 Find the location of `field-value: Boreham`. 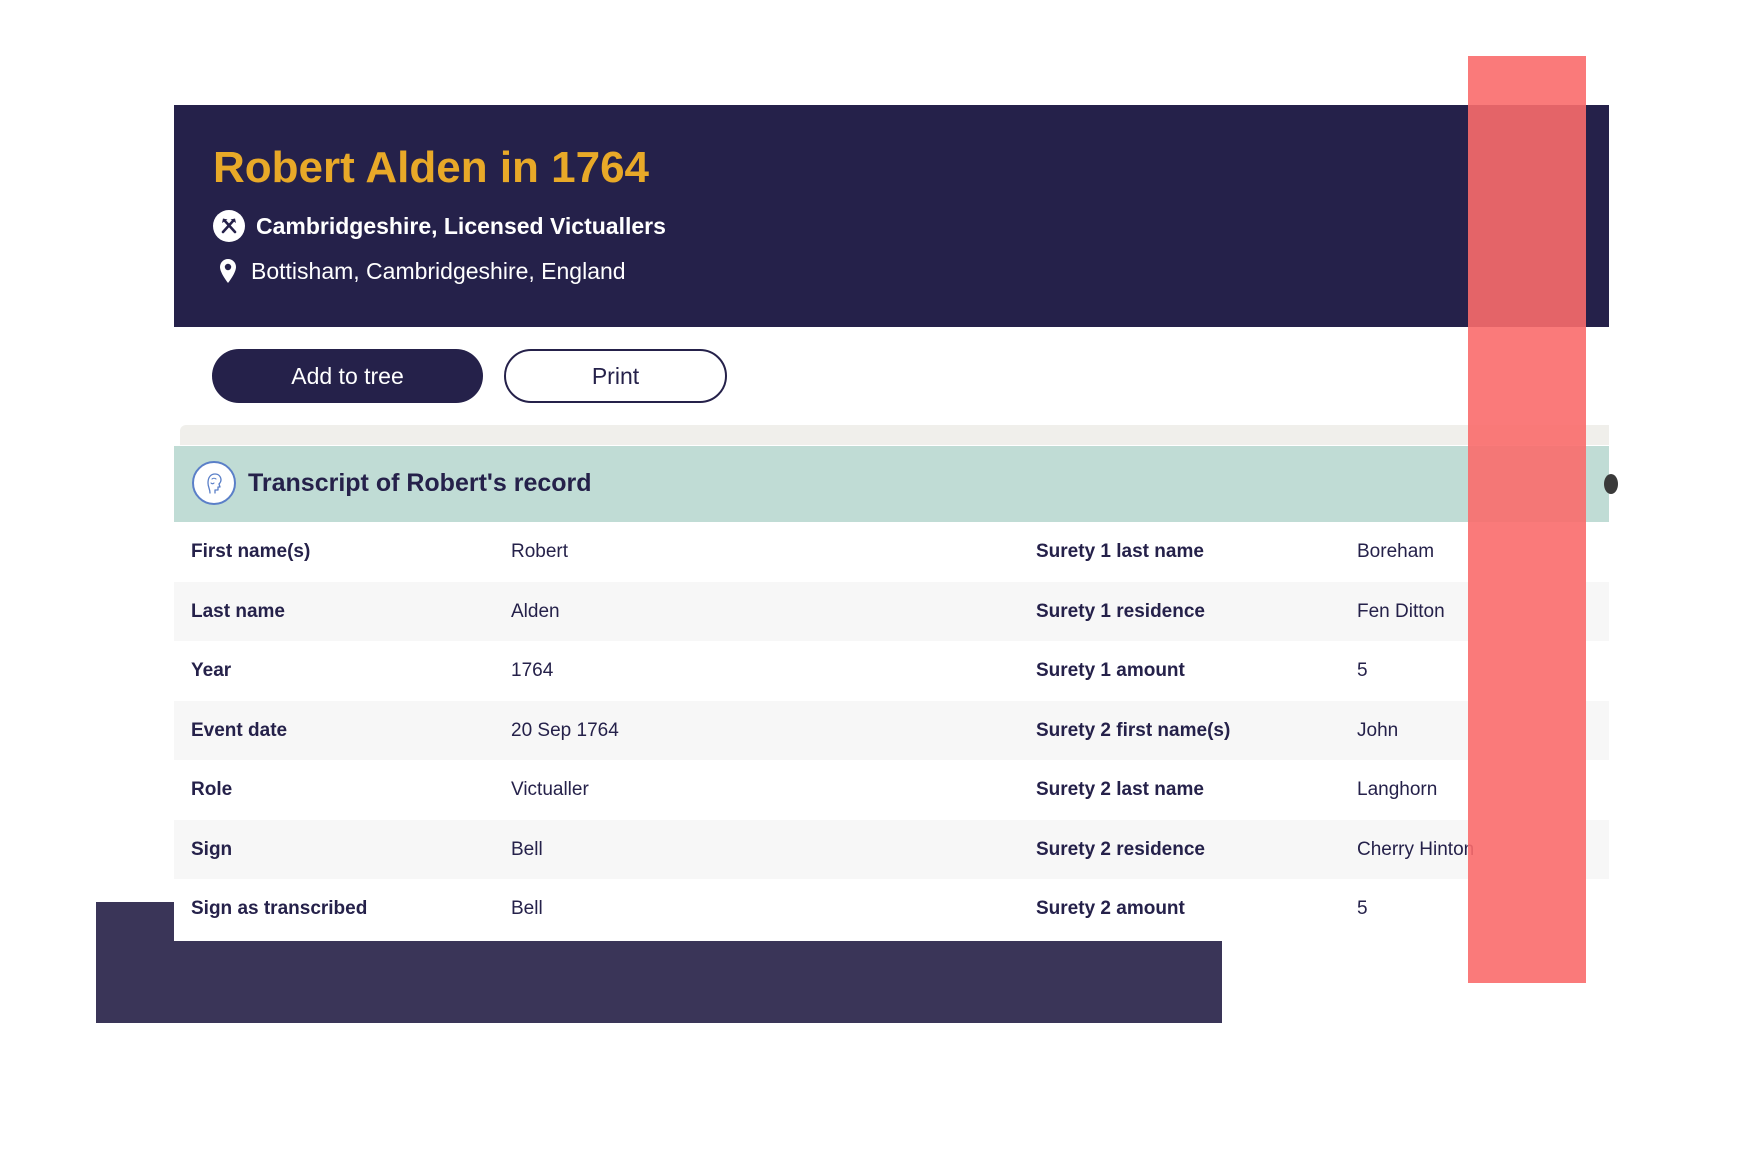

field-value: Boreham is located at coordinates (1396, 551).